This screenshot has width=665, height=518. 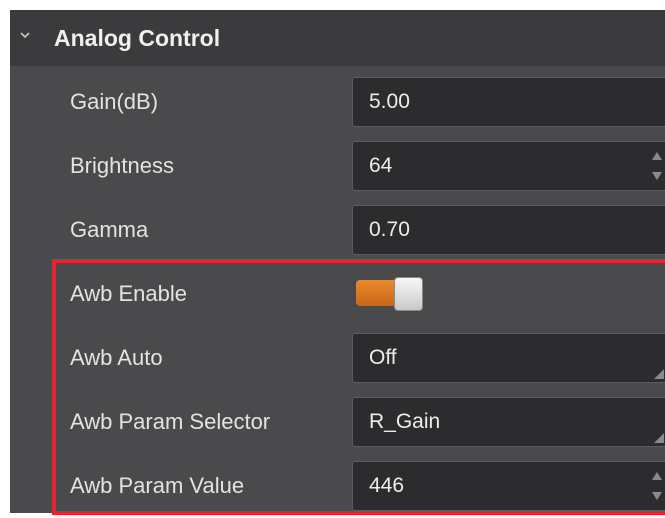 What do you see at coordinates (390, 294) in the screenshot?
I see `awb-enable-toggle` at bounding box center [390, 294].